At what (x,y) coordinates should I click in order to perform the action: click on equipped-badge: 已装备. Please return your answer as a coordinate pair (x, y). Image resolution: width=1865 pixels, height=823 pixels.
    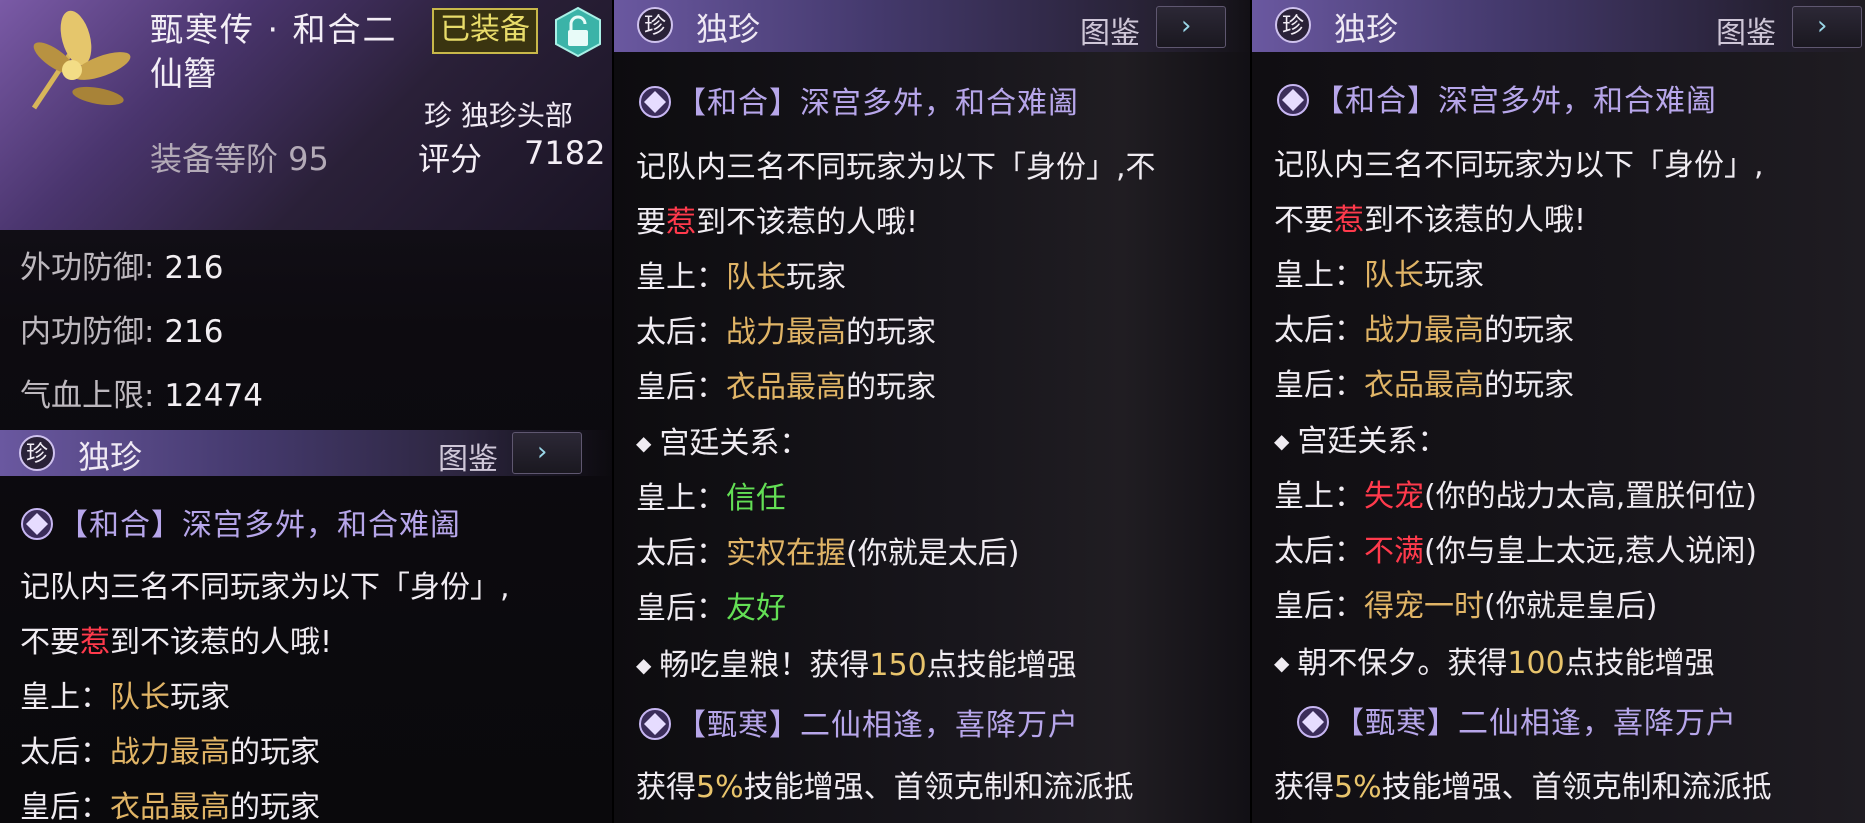
    Looking at the image, I should click on (485, 31).